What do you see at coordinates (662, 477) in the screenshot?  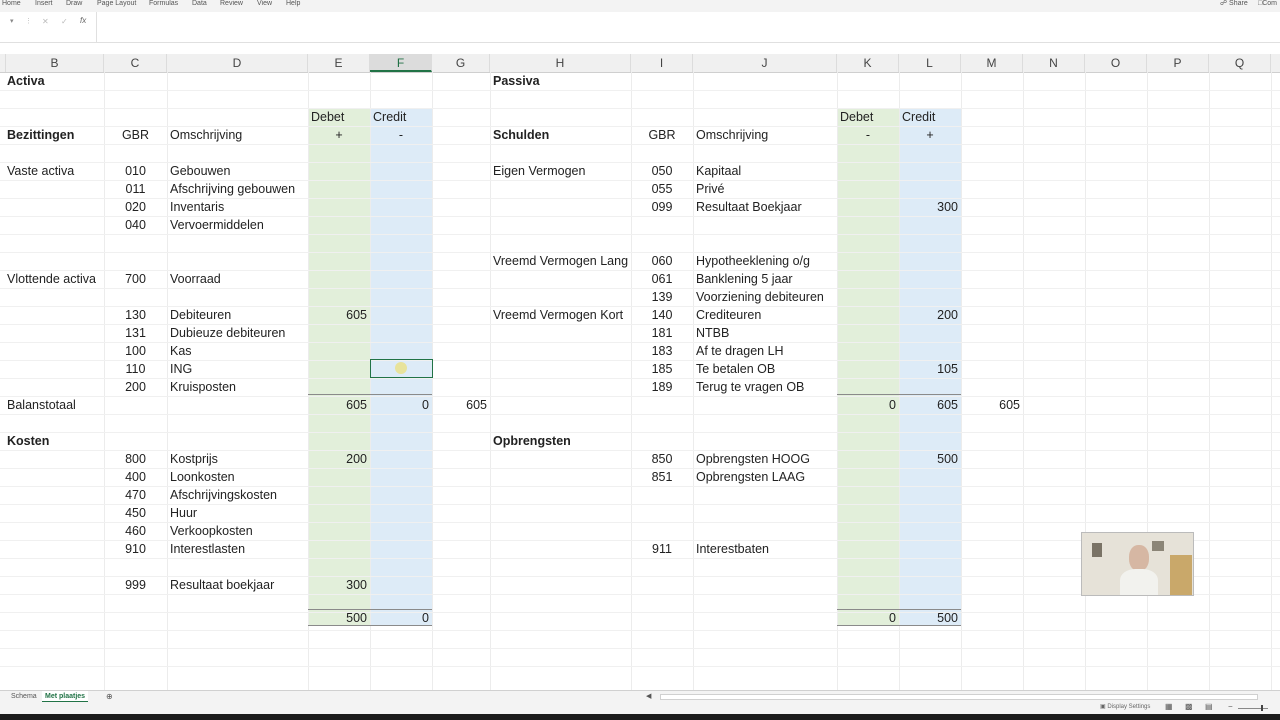 I see `account-code: 851` at bounding box center [662, 477].